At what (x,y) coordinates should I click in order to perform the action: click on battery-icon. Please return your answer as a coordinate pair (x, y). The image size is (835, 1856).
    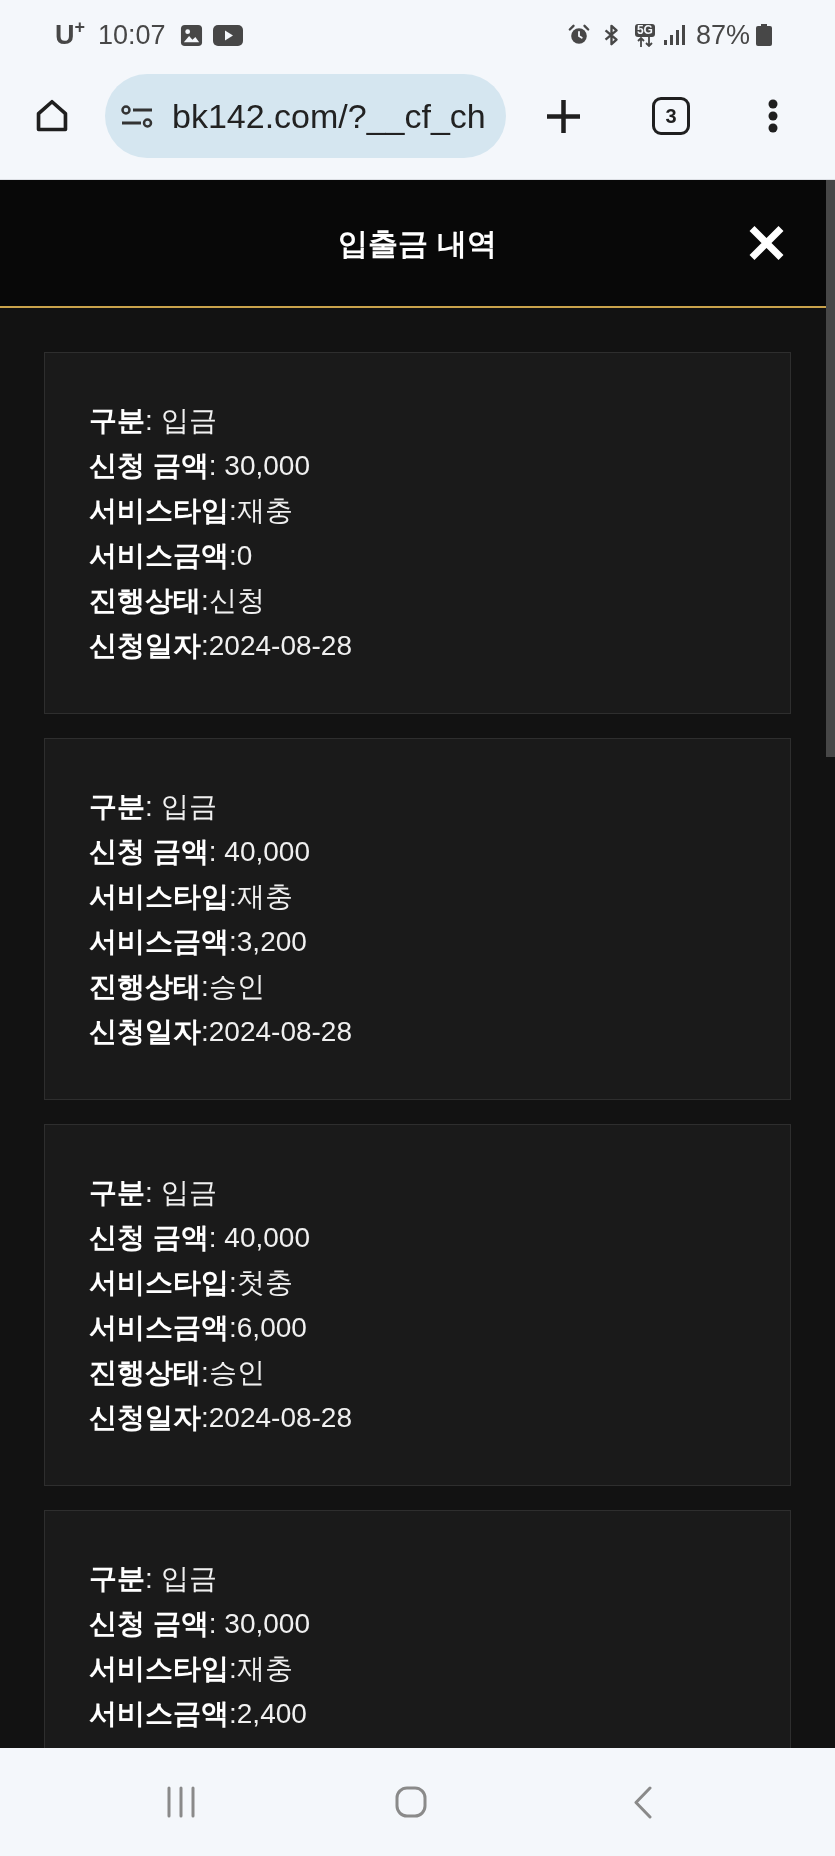
    Looking at the image, I should click on (764, 35).